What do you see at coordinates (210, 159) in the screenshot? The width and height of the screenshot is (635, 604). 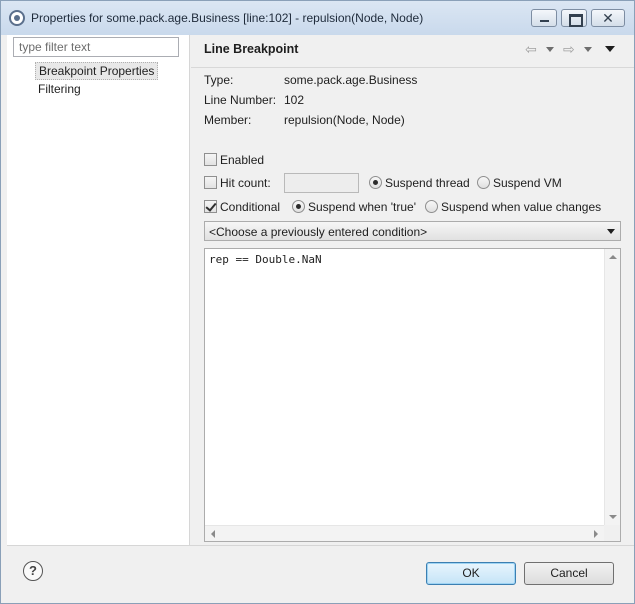 I see `enabled-checkbox` at bounding box center [210, 159].